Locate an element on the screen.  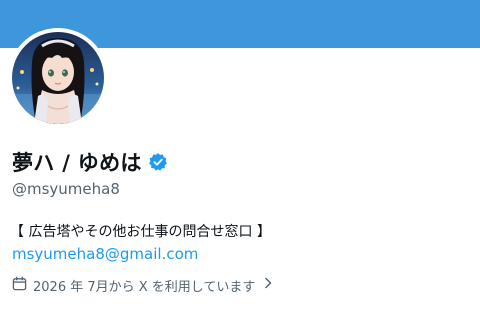
joined-date-text: 2026 年 7月から X を利用しています is located at coordinates (144, 287).